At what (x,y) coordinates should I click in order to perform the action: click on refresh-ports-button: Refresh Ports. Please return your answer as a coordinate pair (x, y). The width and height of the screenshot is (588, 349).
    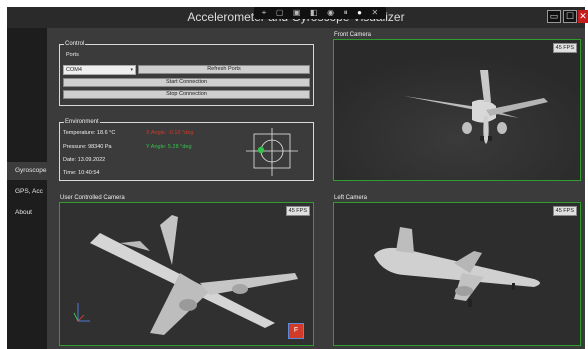
    Looking at the image, I should click on (224, 69).